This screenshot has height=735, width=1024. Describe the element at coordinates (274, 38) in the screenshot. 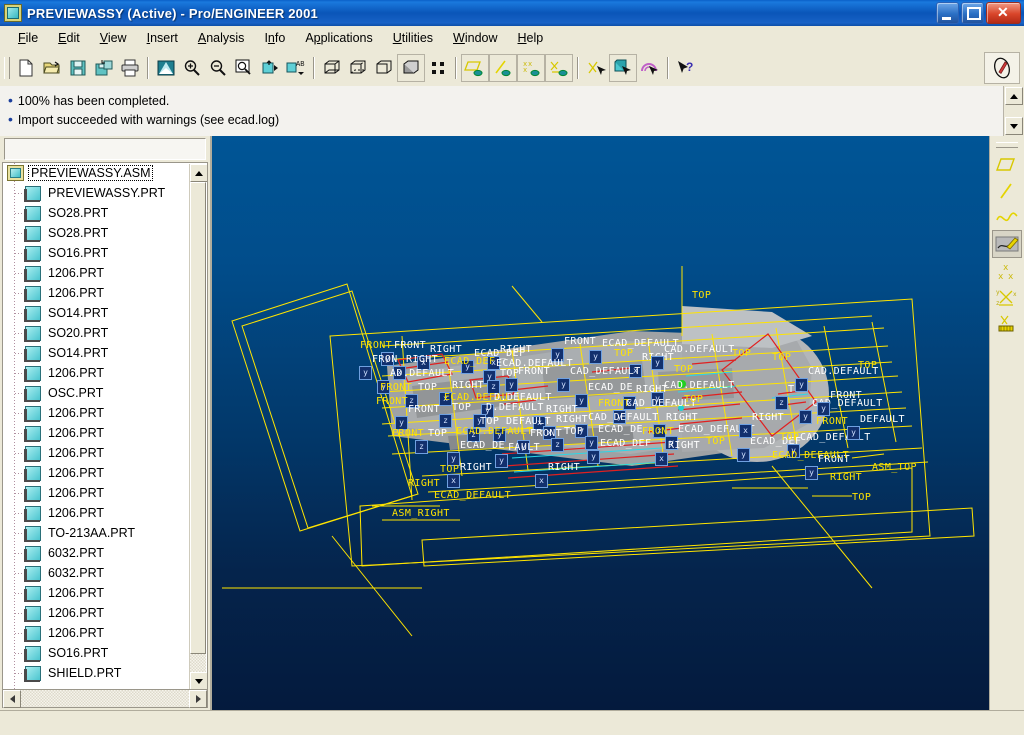

I see `menu-info: Info` at that location.